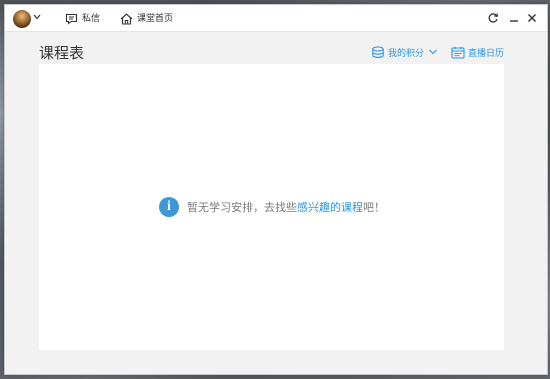 This screenshot has width=550, height=379. What do you see at coordinates (155, 19) in the screenshot?
I see `nav-home-label: 课堂首页` at bounding box center [155, 19].